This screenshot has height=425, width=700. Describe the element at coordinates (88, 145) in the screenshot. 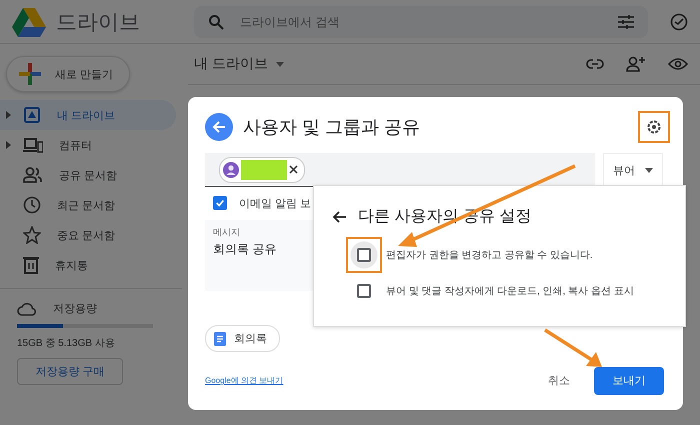

I see `sidebar-item: 컴퓨터` at that location.